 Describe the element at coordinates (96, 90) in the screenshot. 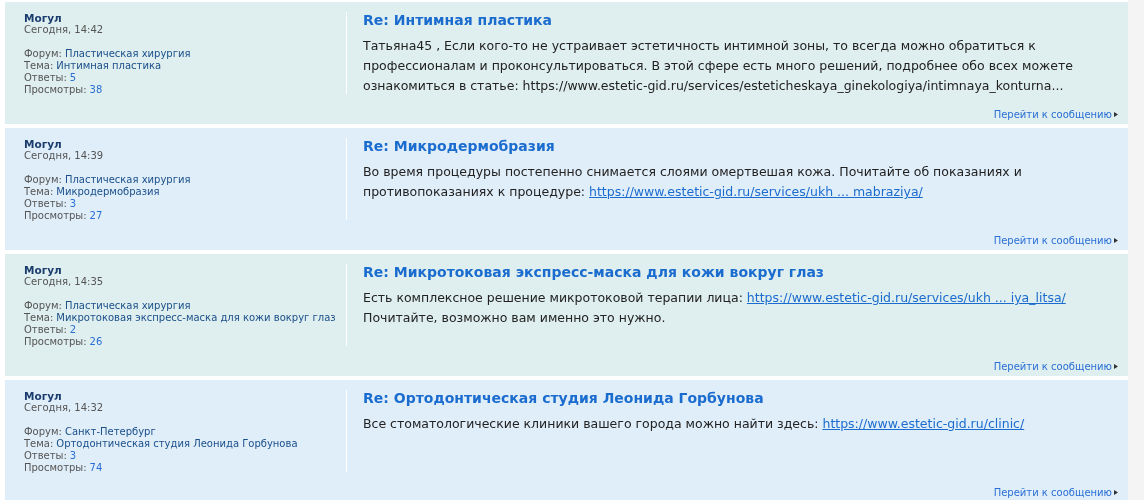

I see `views-count: 38` at that location.